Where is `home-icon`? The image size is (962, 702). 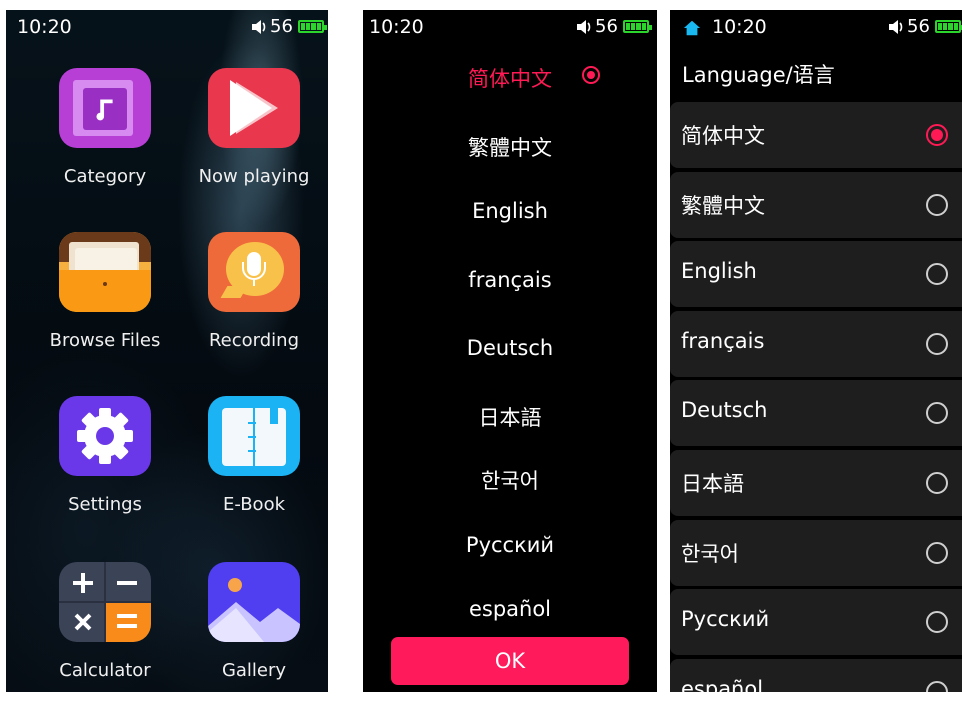 home-icon is located at coordinates (692, 28).